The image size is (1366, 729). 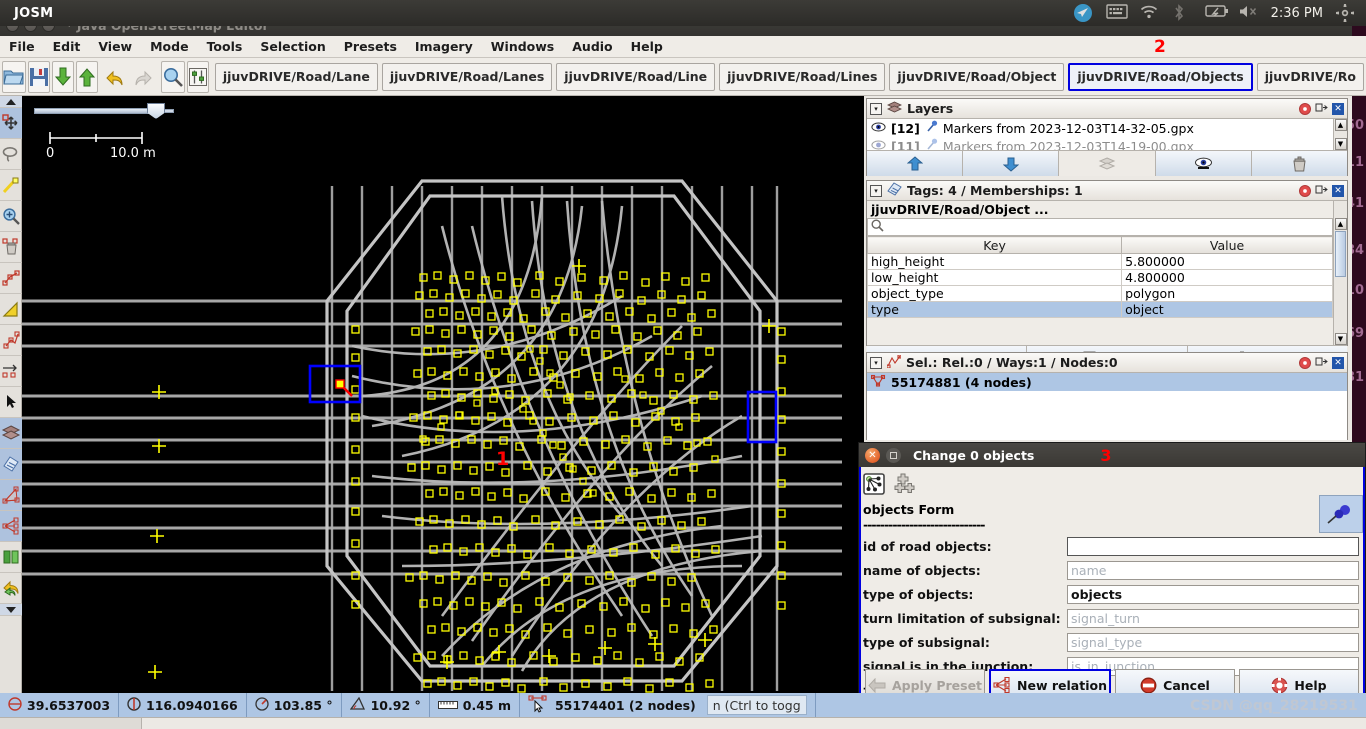 What do you see at coordinates (87, 76) in the screenshot?
I see `upload-icon` at bounding box center [87, 76].